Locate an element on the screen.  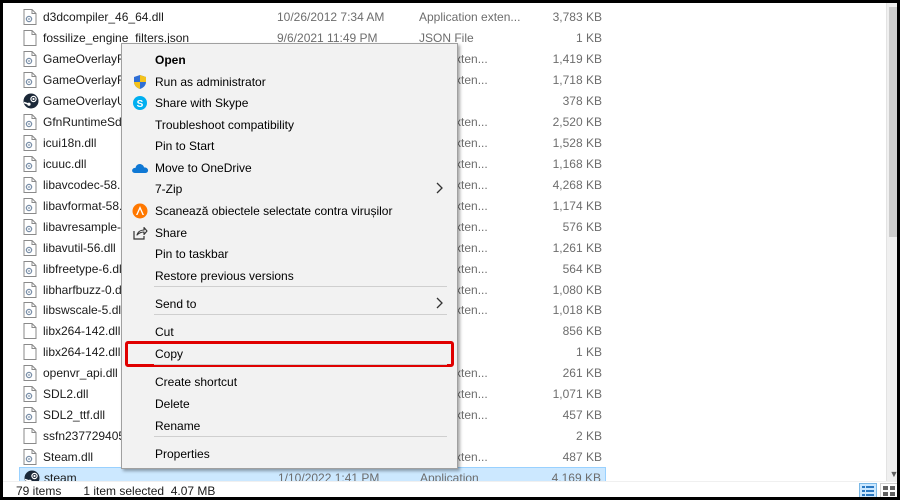
menu-item-rename: Rename is located at coordinates (289, 425).